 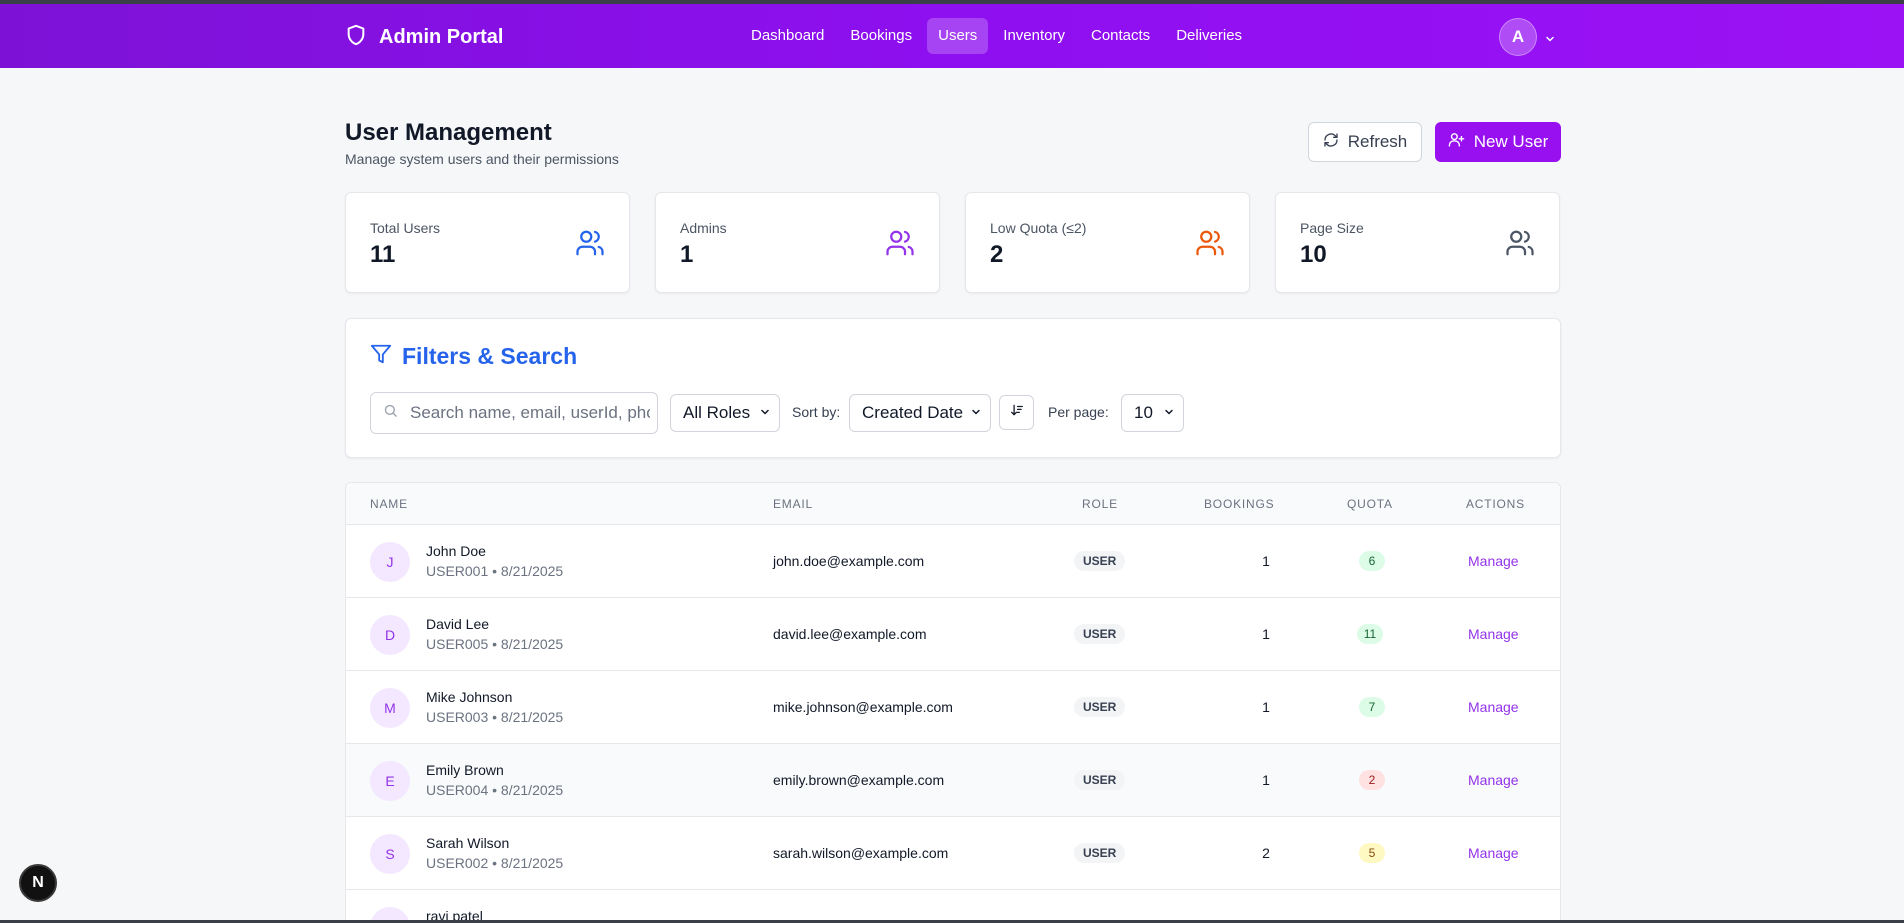 I want to click on user-email: david.lee@example.com, so click(x=850, y=634).